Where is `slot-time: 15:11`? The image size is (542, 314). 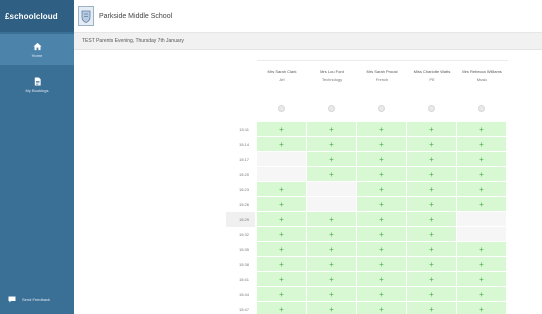
slot-time: 15:11 is located at coordinates (244, 129).